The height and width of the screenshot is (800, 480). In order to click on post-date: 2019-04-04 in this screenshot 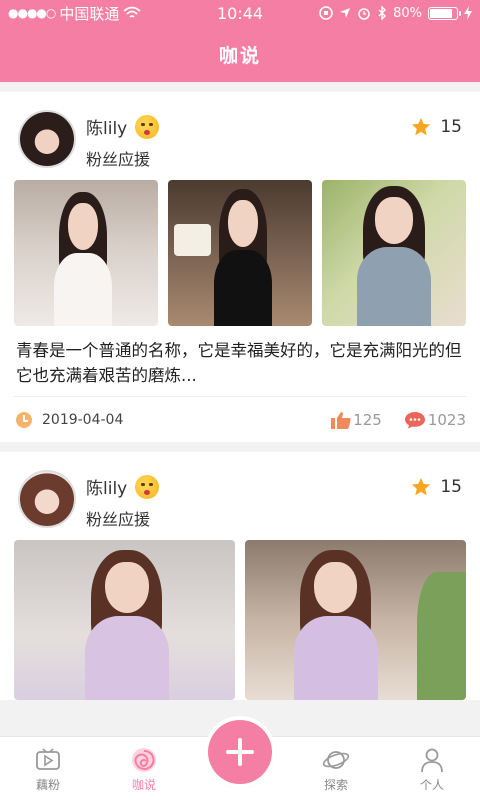, I will do `click(83, 419)`.